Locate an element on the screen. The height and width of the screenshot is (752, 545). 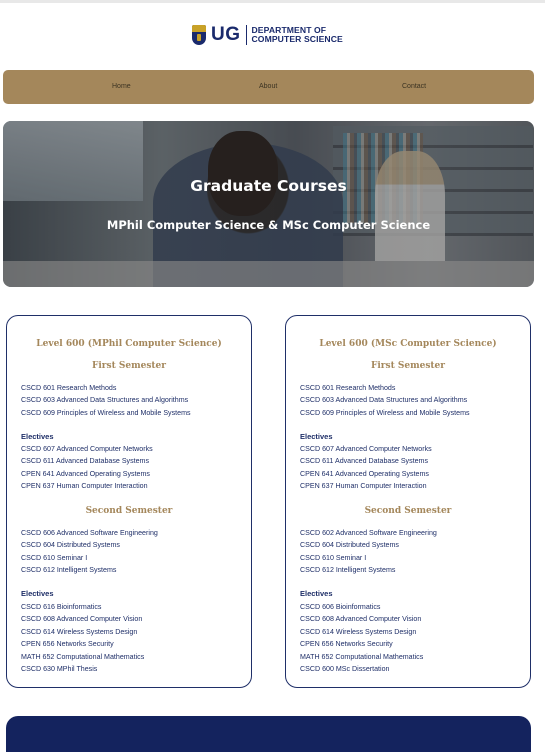
department-logo: UG DEPARTMENT OF COMPUTER SCIENCE is located at coordinates (267, 35).